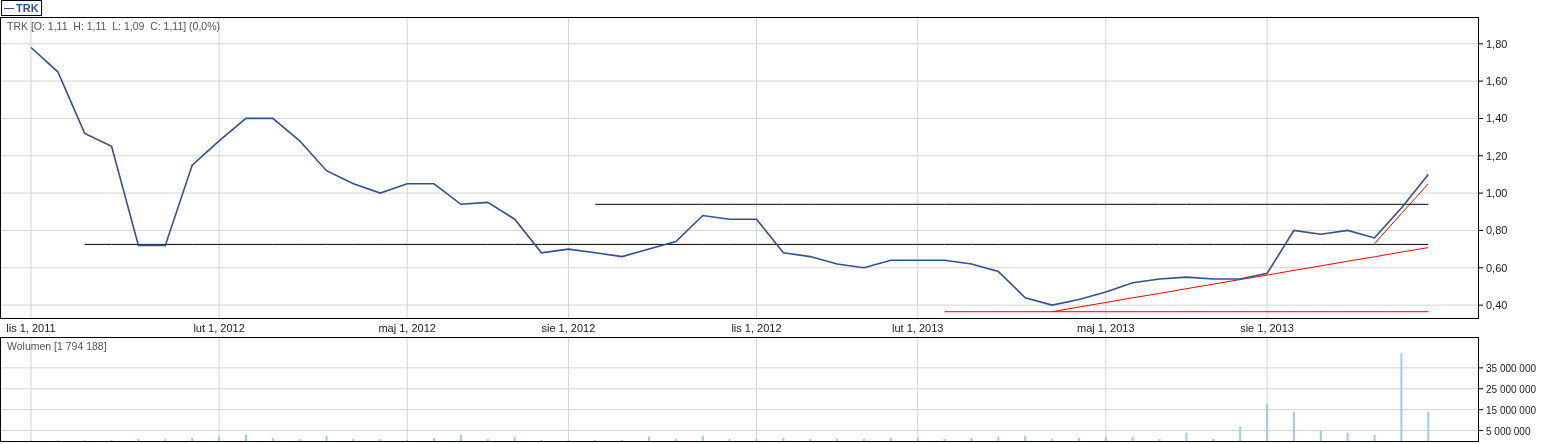 The height and width of the screenshot is (444, 1541). Describe the element at coordinates (568, 328) in the screenshot. I see `axis-tick-label: sie 1, 2012` at that location.